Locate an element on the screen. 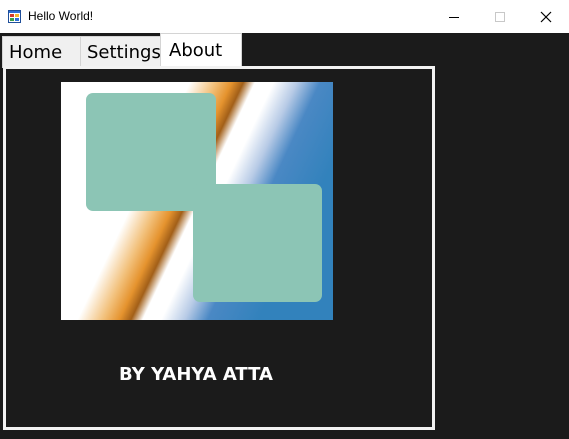 Image resolution: width=569 pixels, height=439 pixels. close-icon is located at coordinates (546, 17).